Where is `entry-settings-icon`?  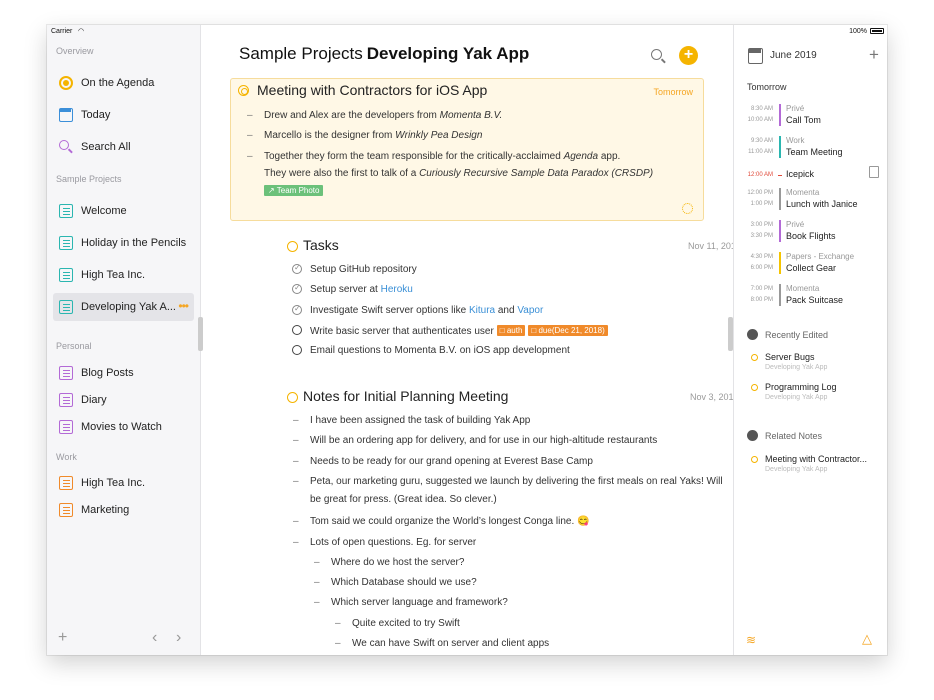 entry-settings-icon is located at coordinates (687, 208).